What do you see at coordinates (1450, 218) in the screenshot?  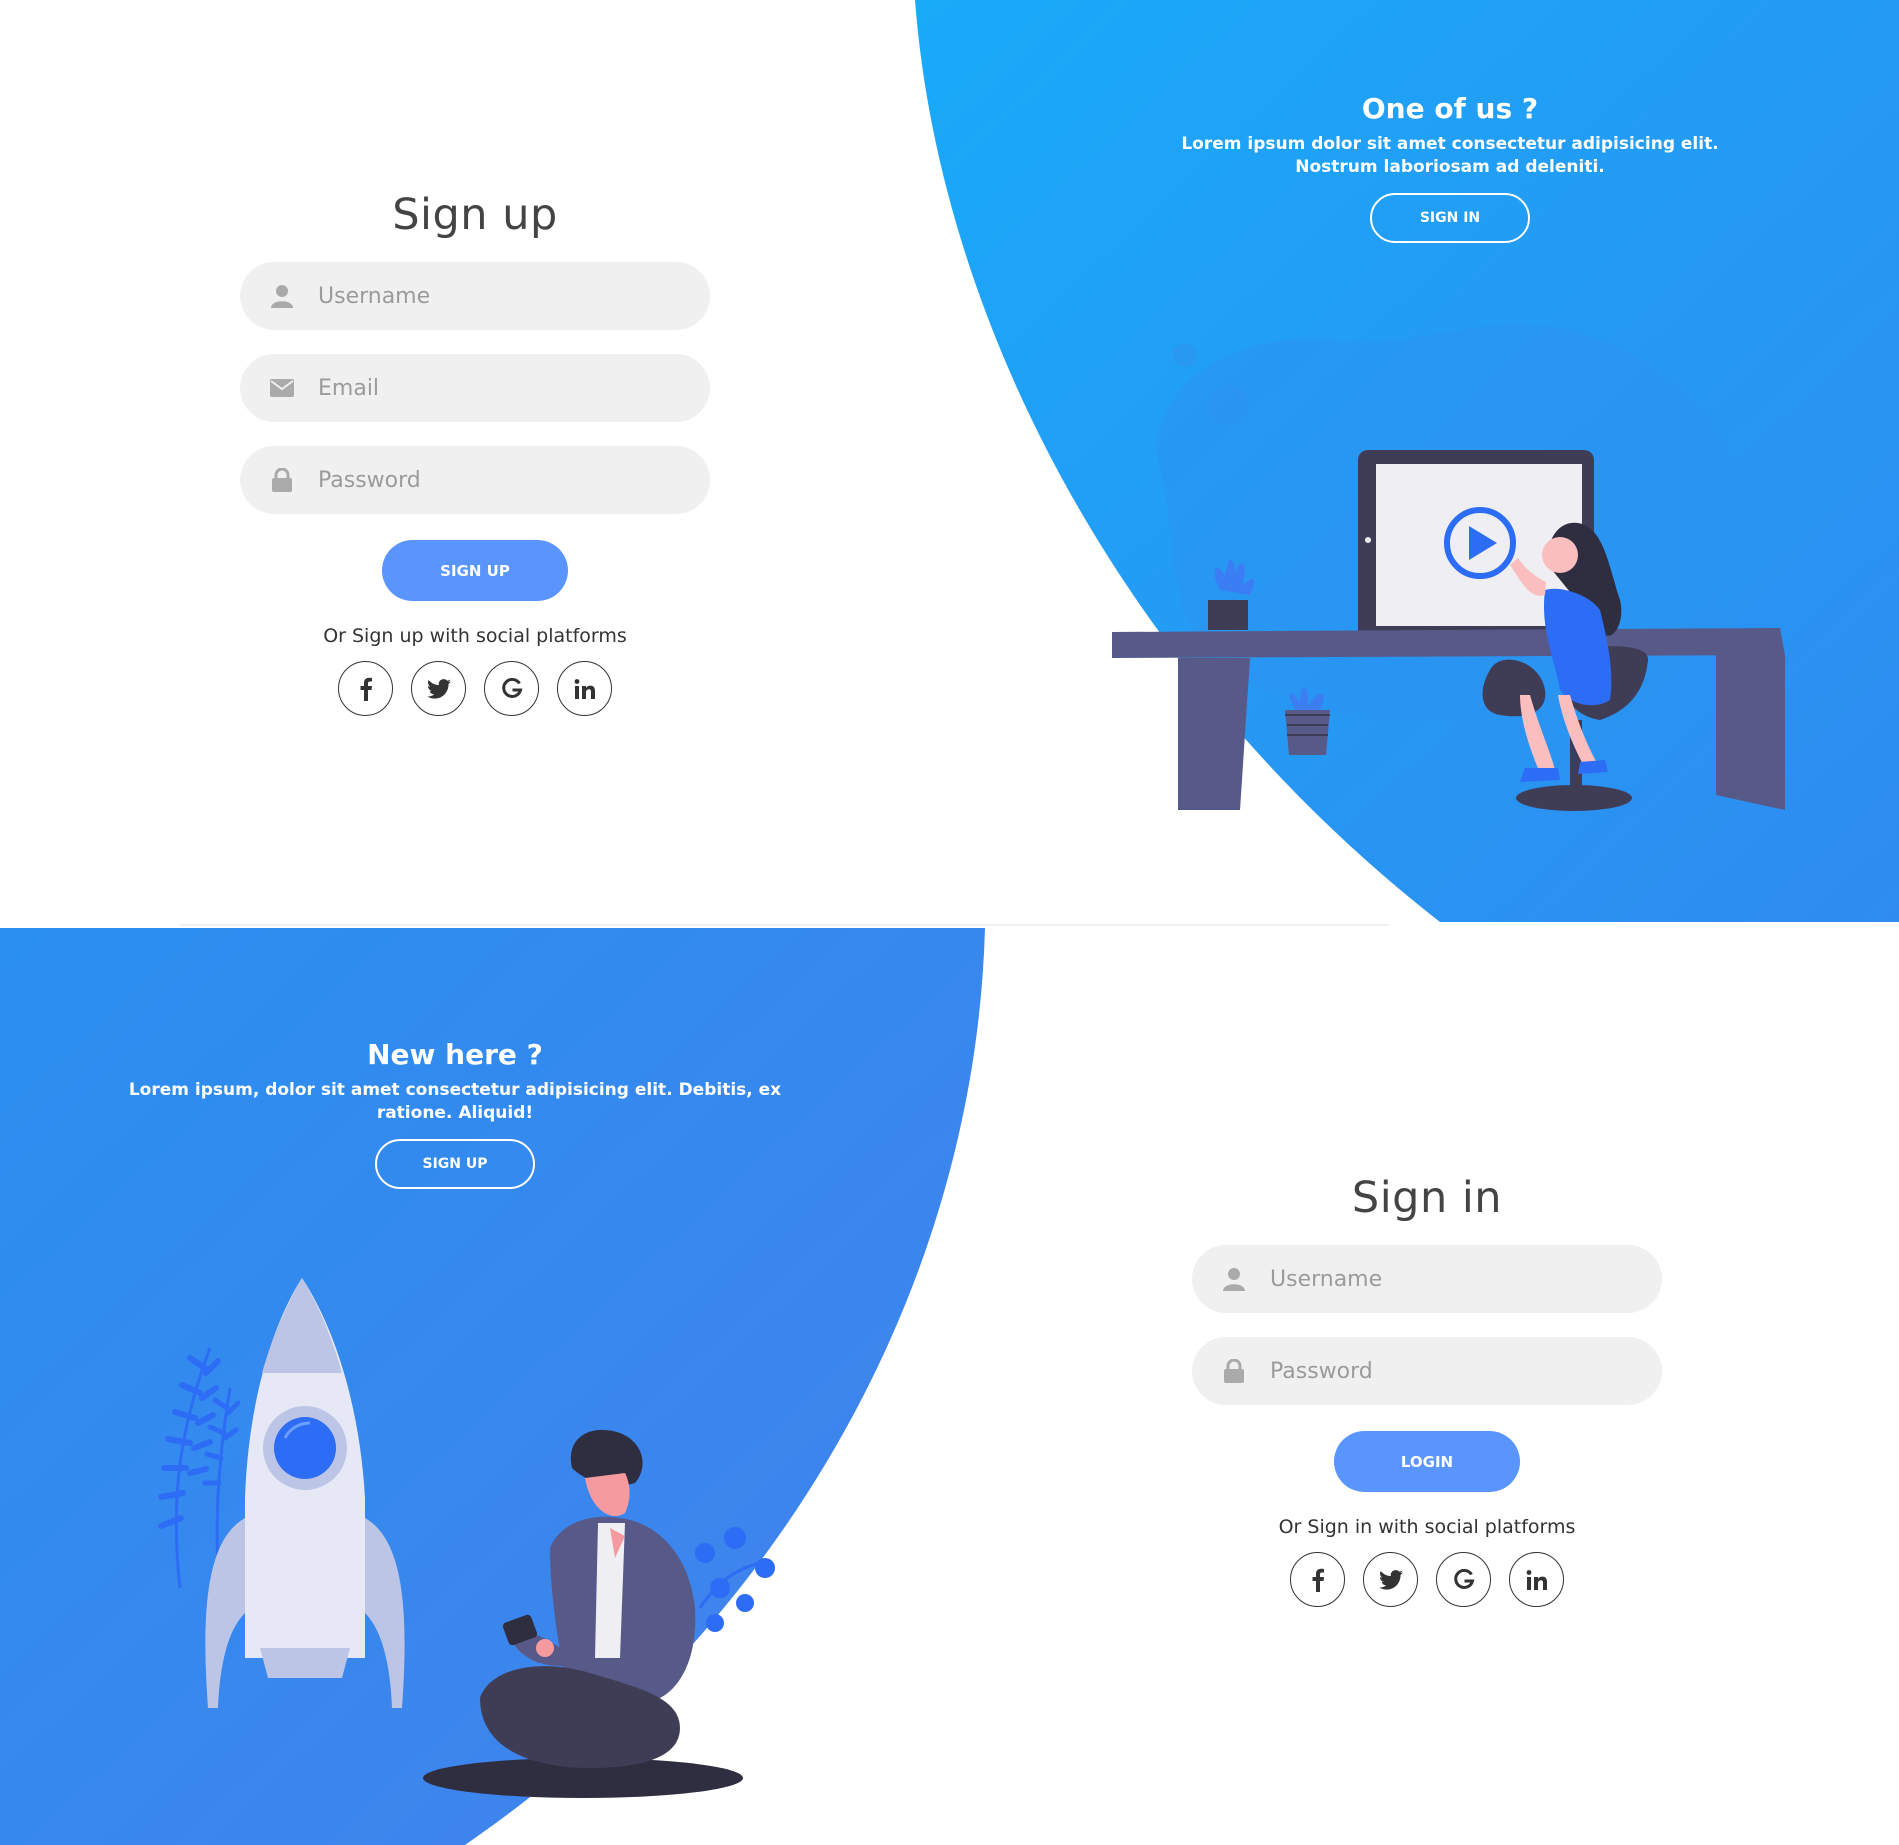 I see `sign-in-toggle-button: SIGN IN` at bounding box center [1450, 218].